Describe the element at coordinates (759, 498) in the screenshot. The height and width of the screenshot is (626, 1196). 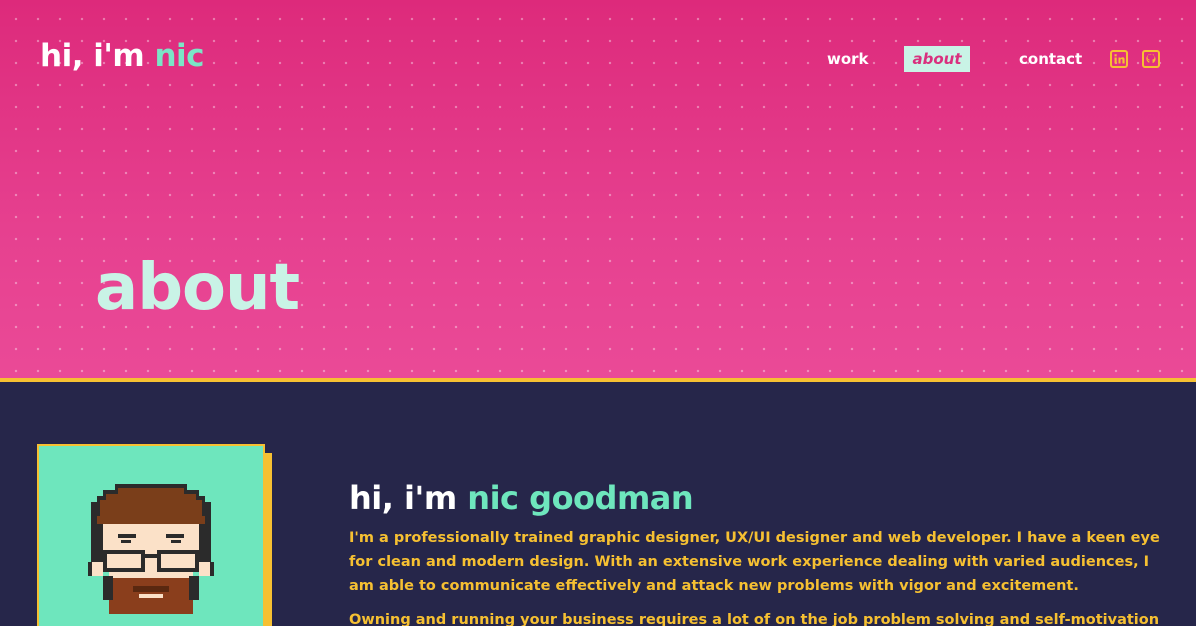
I see `bio-heading: hi, i'm nic goodman` at that location.